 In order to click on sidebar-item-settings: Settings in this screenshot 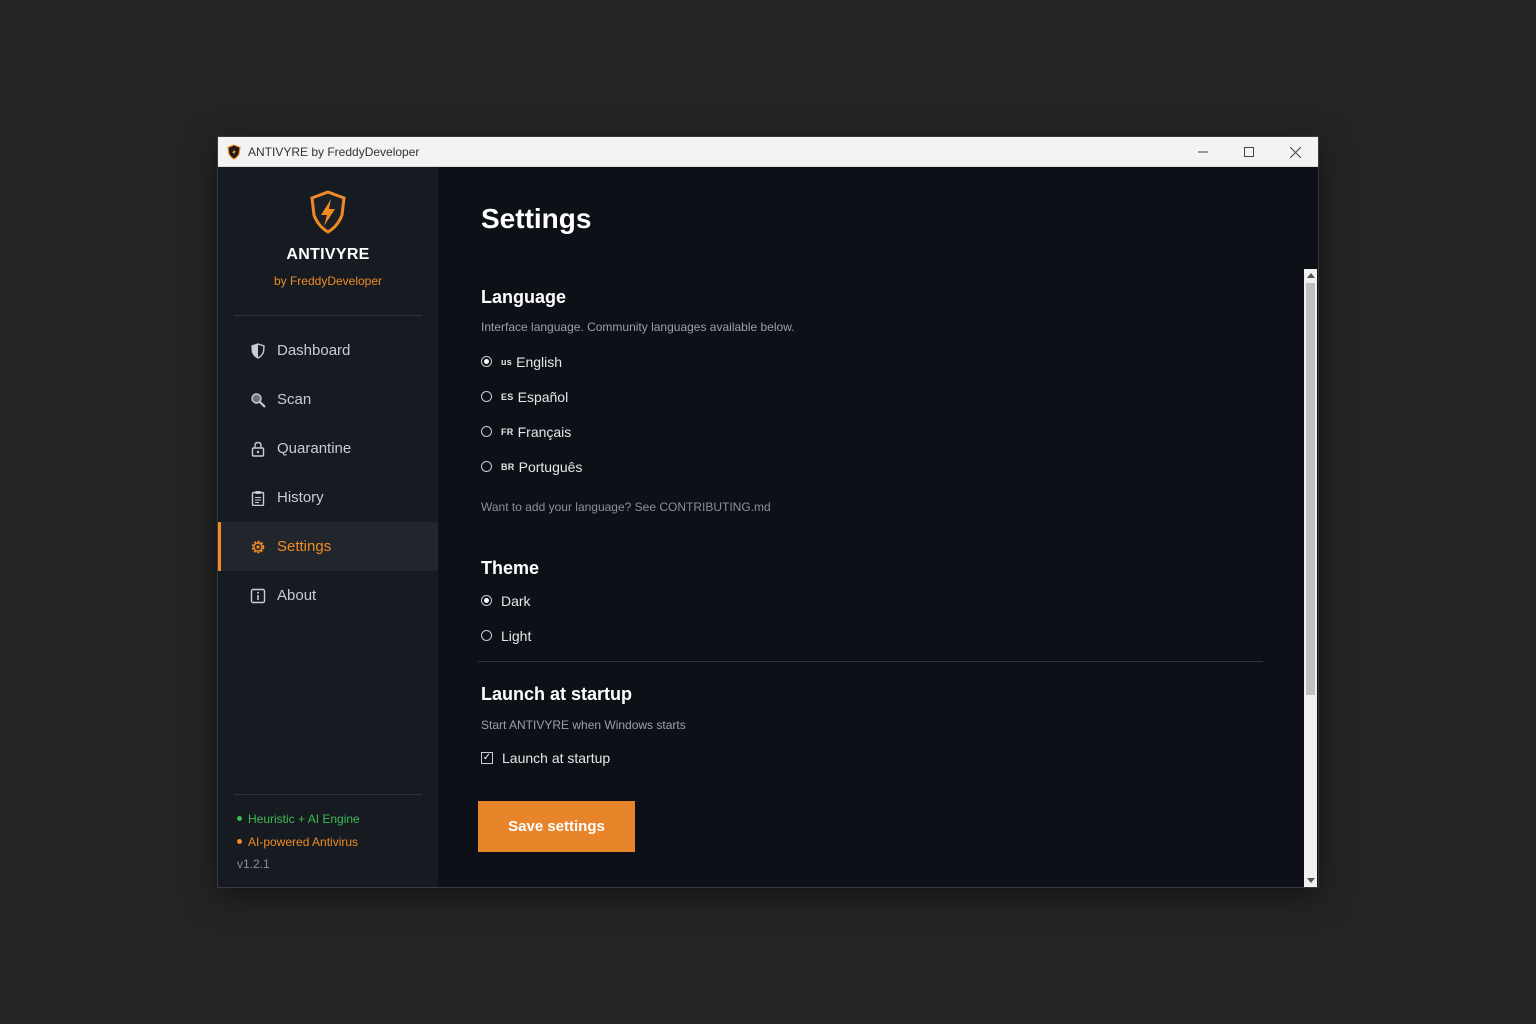, I will do `click(328, 546)`.